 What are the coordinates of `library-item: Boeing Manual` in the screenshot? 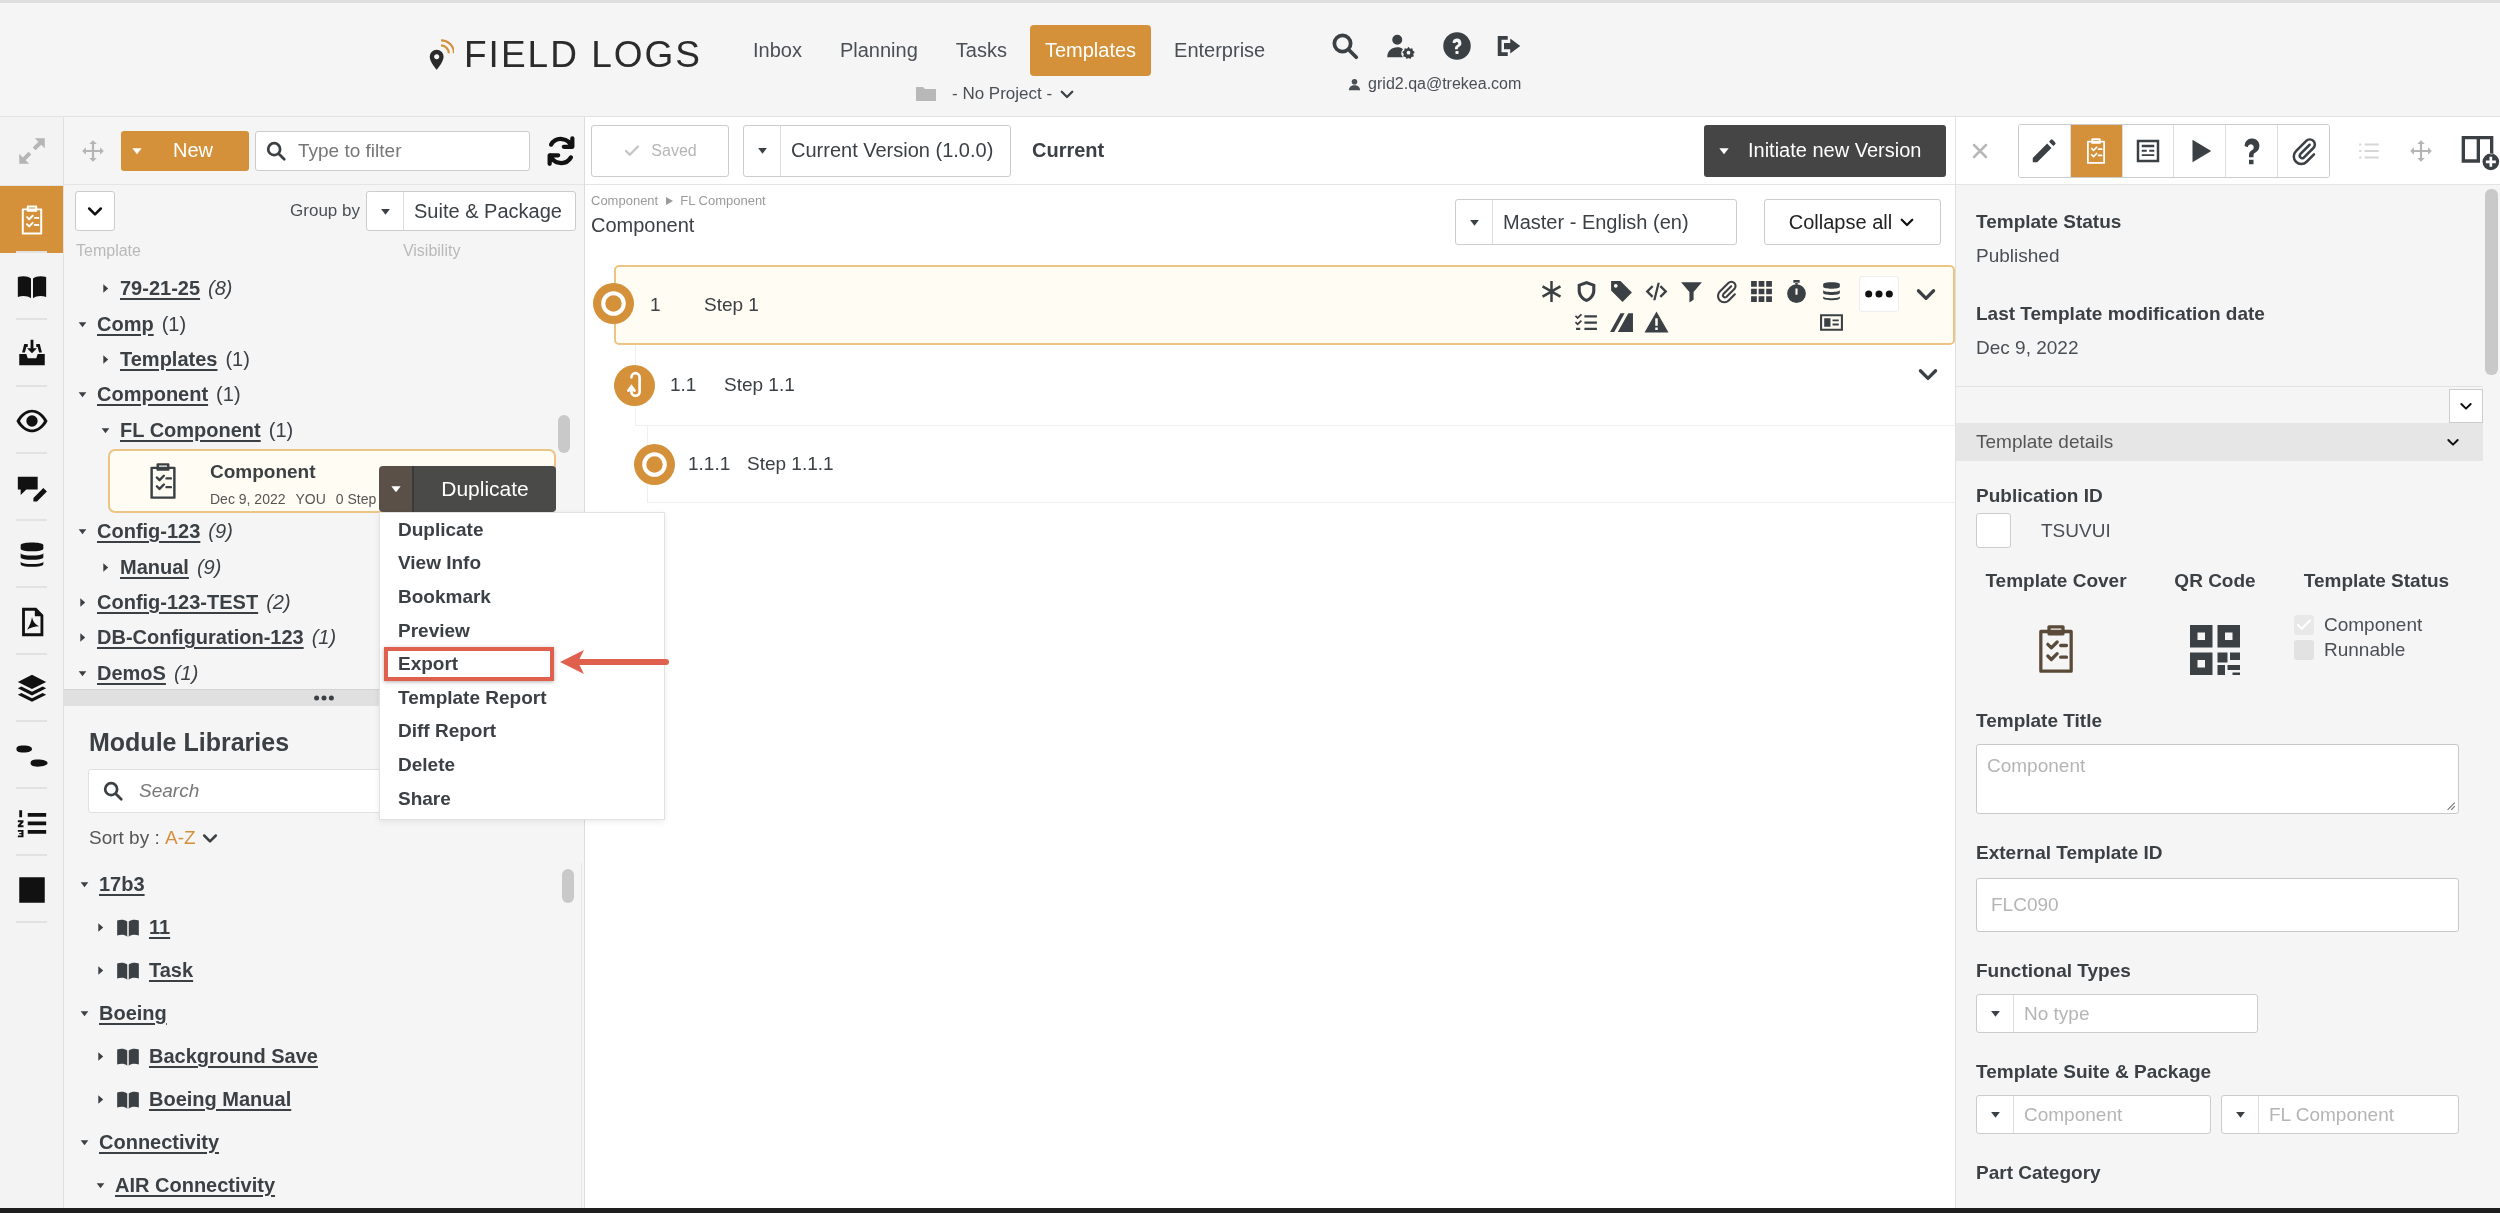 It's located at (220, 1099).